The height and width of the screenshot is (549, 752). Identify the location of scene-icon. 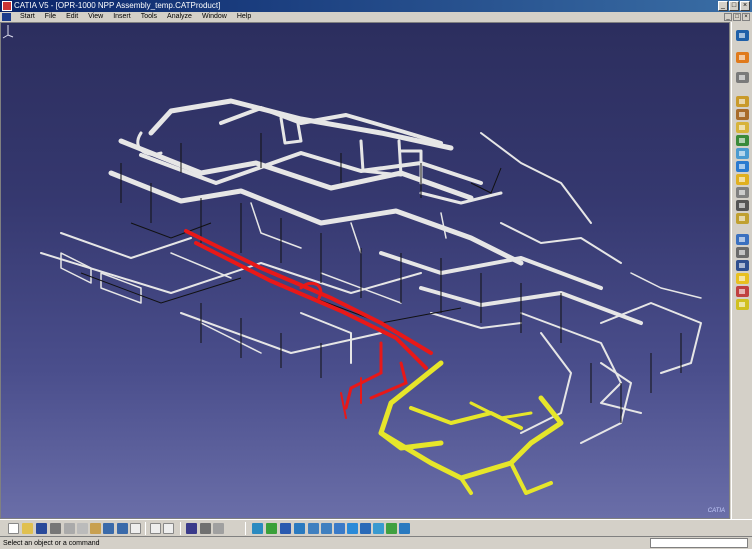
(742, 291).